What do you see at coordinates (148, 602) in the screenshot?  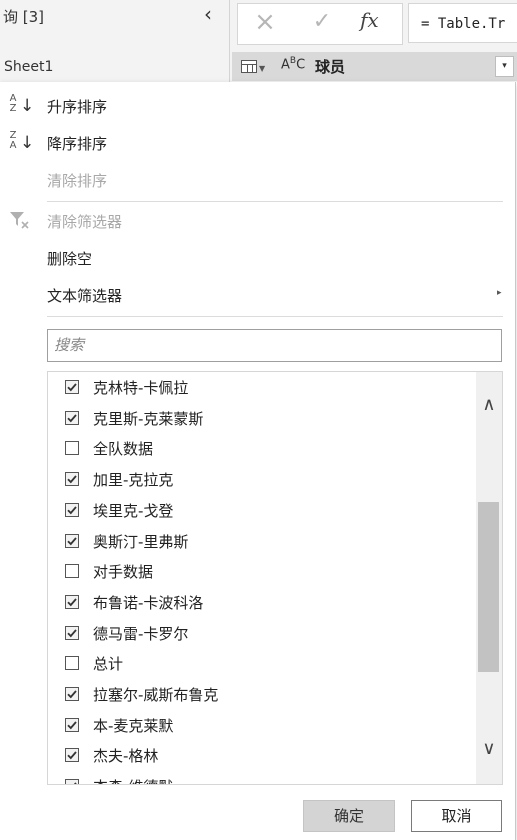 I see `filter-item-label: 布鲁诺-卡波科洛` at bounding box center [148, 602].